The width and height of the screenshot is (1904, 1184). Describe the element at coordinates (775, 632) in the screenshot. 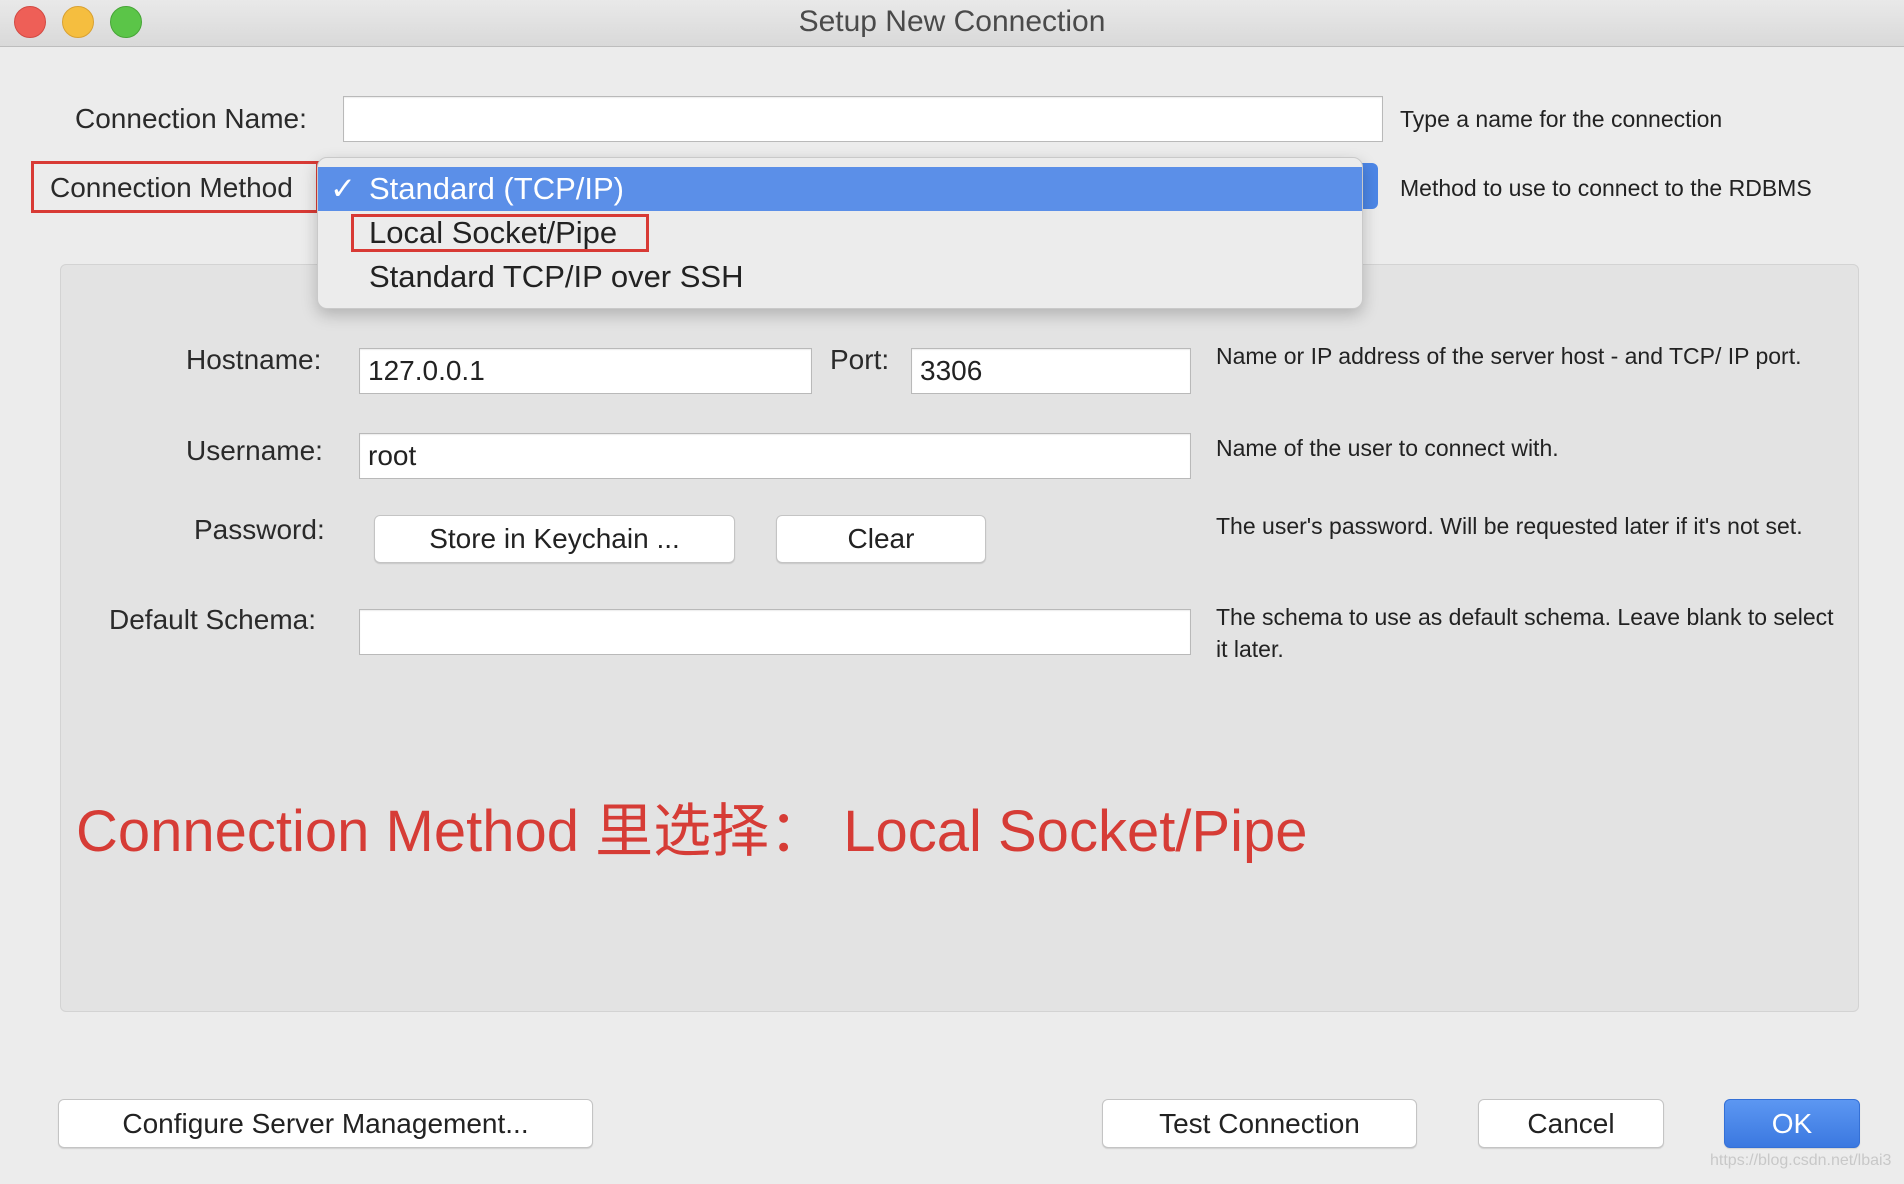

I see `default-schema-input` at that location.